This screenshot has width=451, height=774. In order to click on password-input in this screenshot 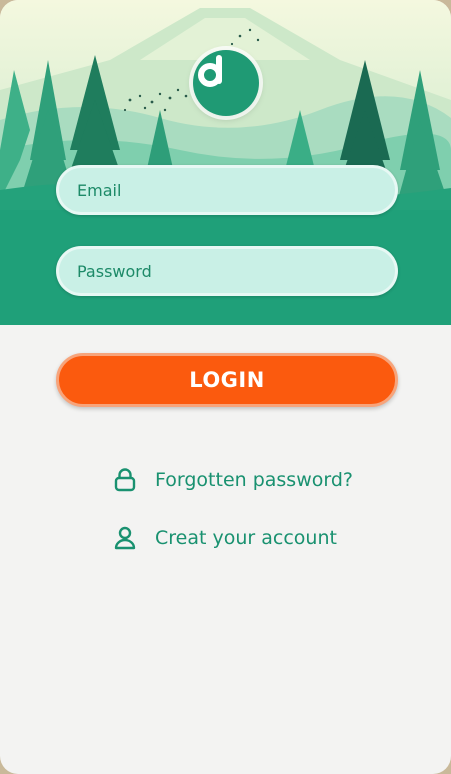, I will do `click(227, 271)`.